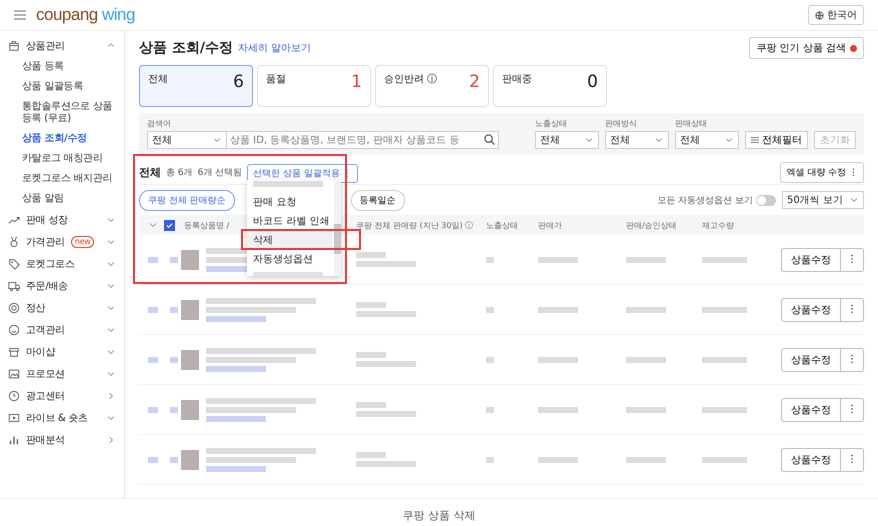  What do you see at coordinates (62, 308) in the screenshot?
I see `sidebar-item: 정산` at bounding box center [62, 308].